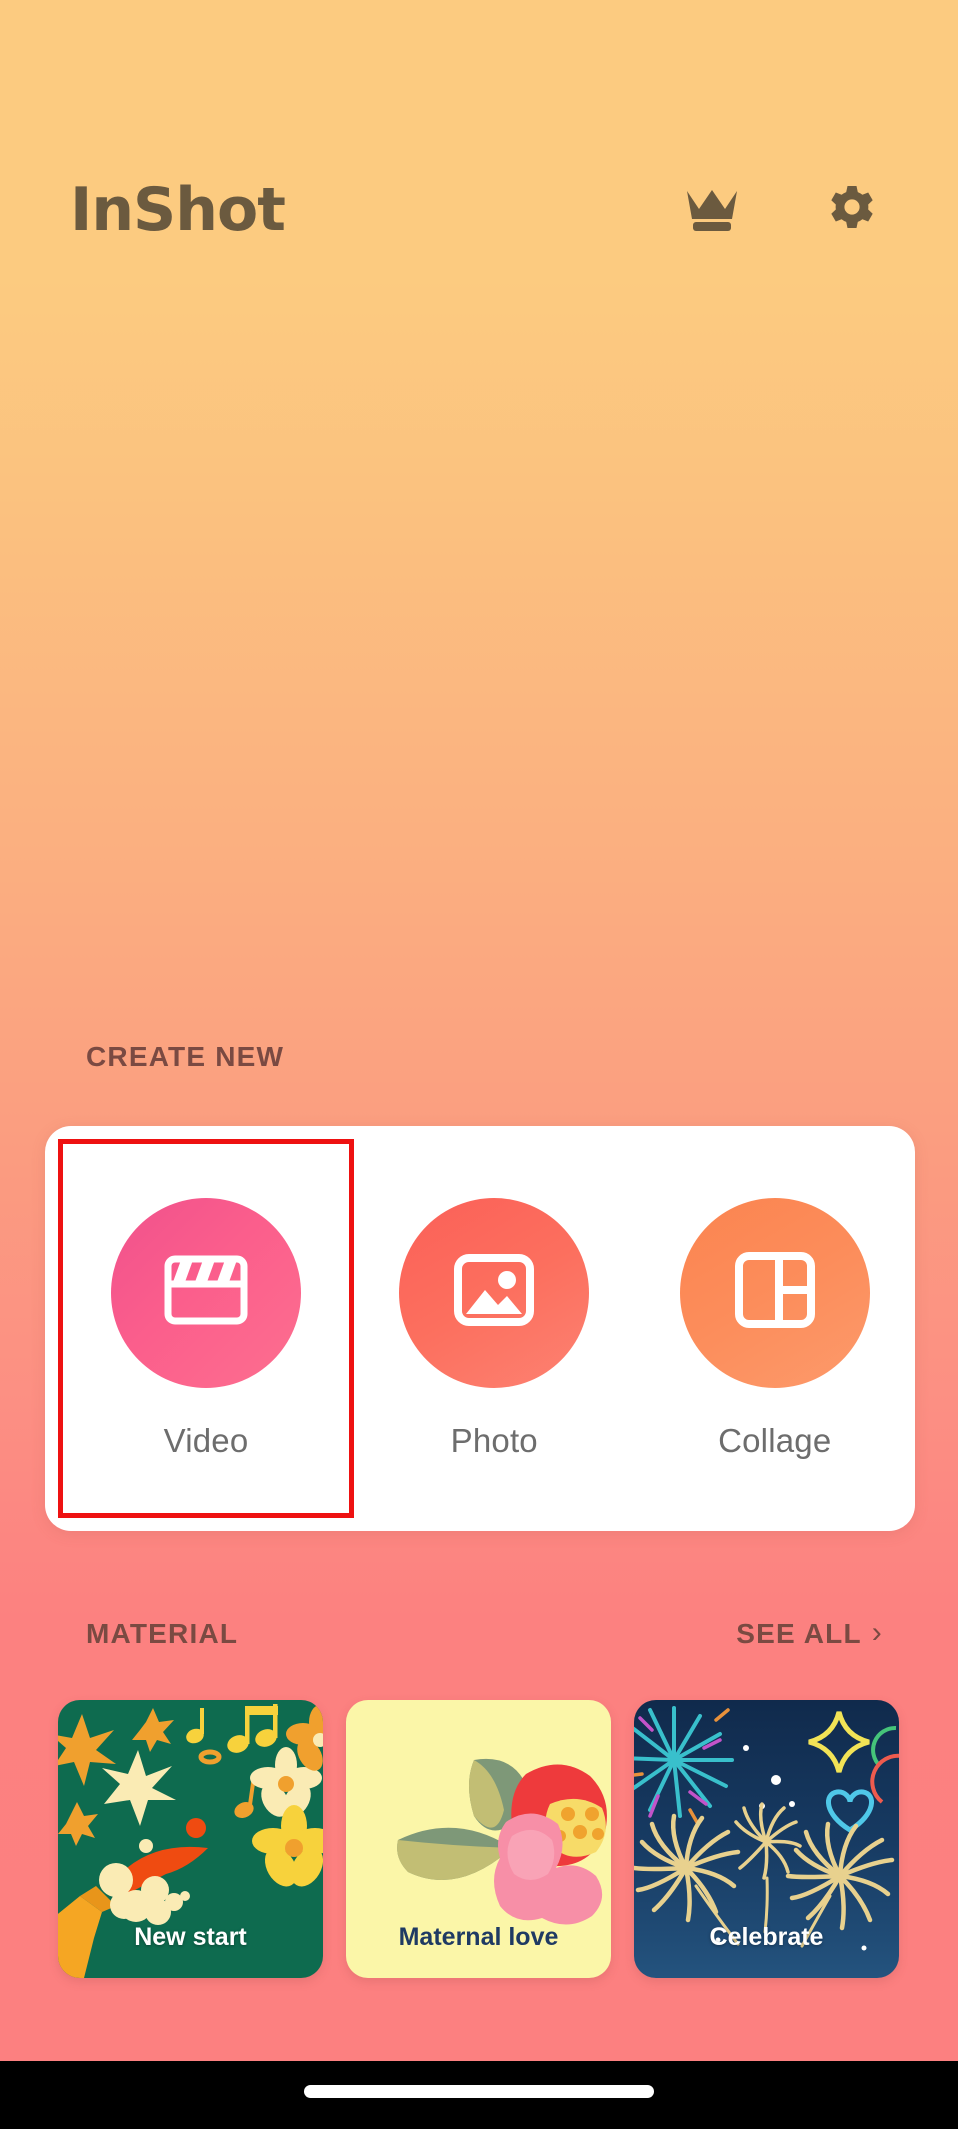 The image size is (958, 2129). What do you see at coordinates (178, 210) in the screenshot?
I see `app-logo: InShot` at bounding box center [178, 210].